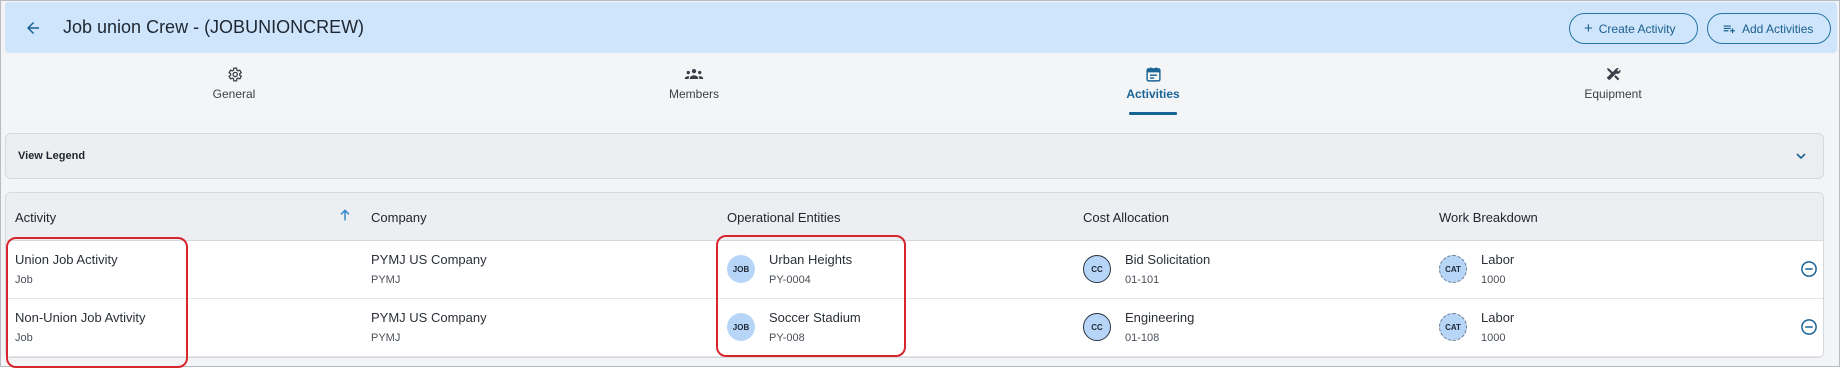  I want to click on column-header-work-breakdown: Work Breakdown, so click(1488, 217).